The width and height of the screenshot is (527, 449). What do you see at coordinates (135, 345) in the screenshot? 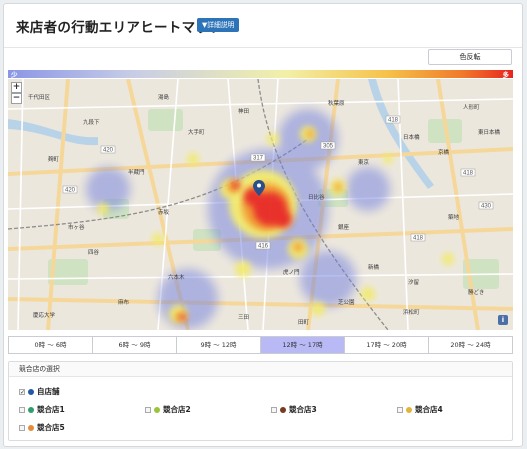
I see `time-tab-6-9: 6時 〜 9時` at bounding box center [135, 345].